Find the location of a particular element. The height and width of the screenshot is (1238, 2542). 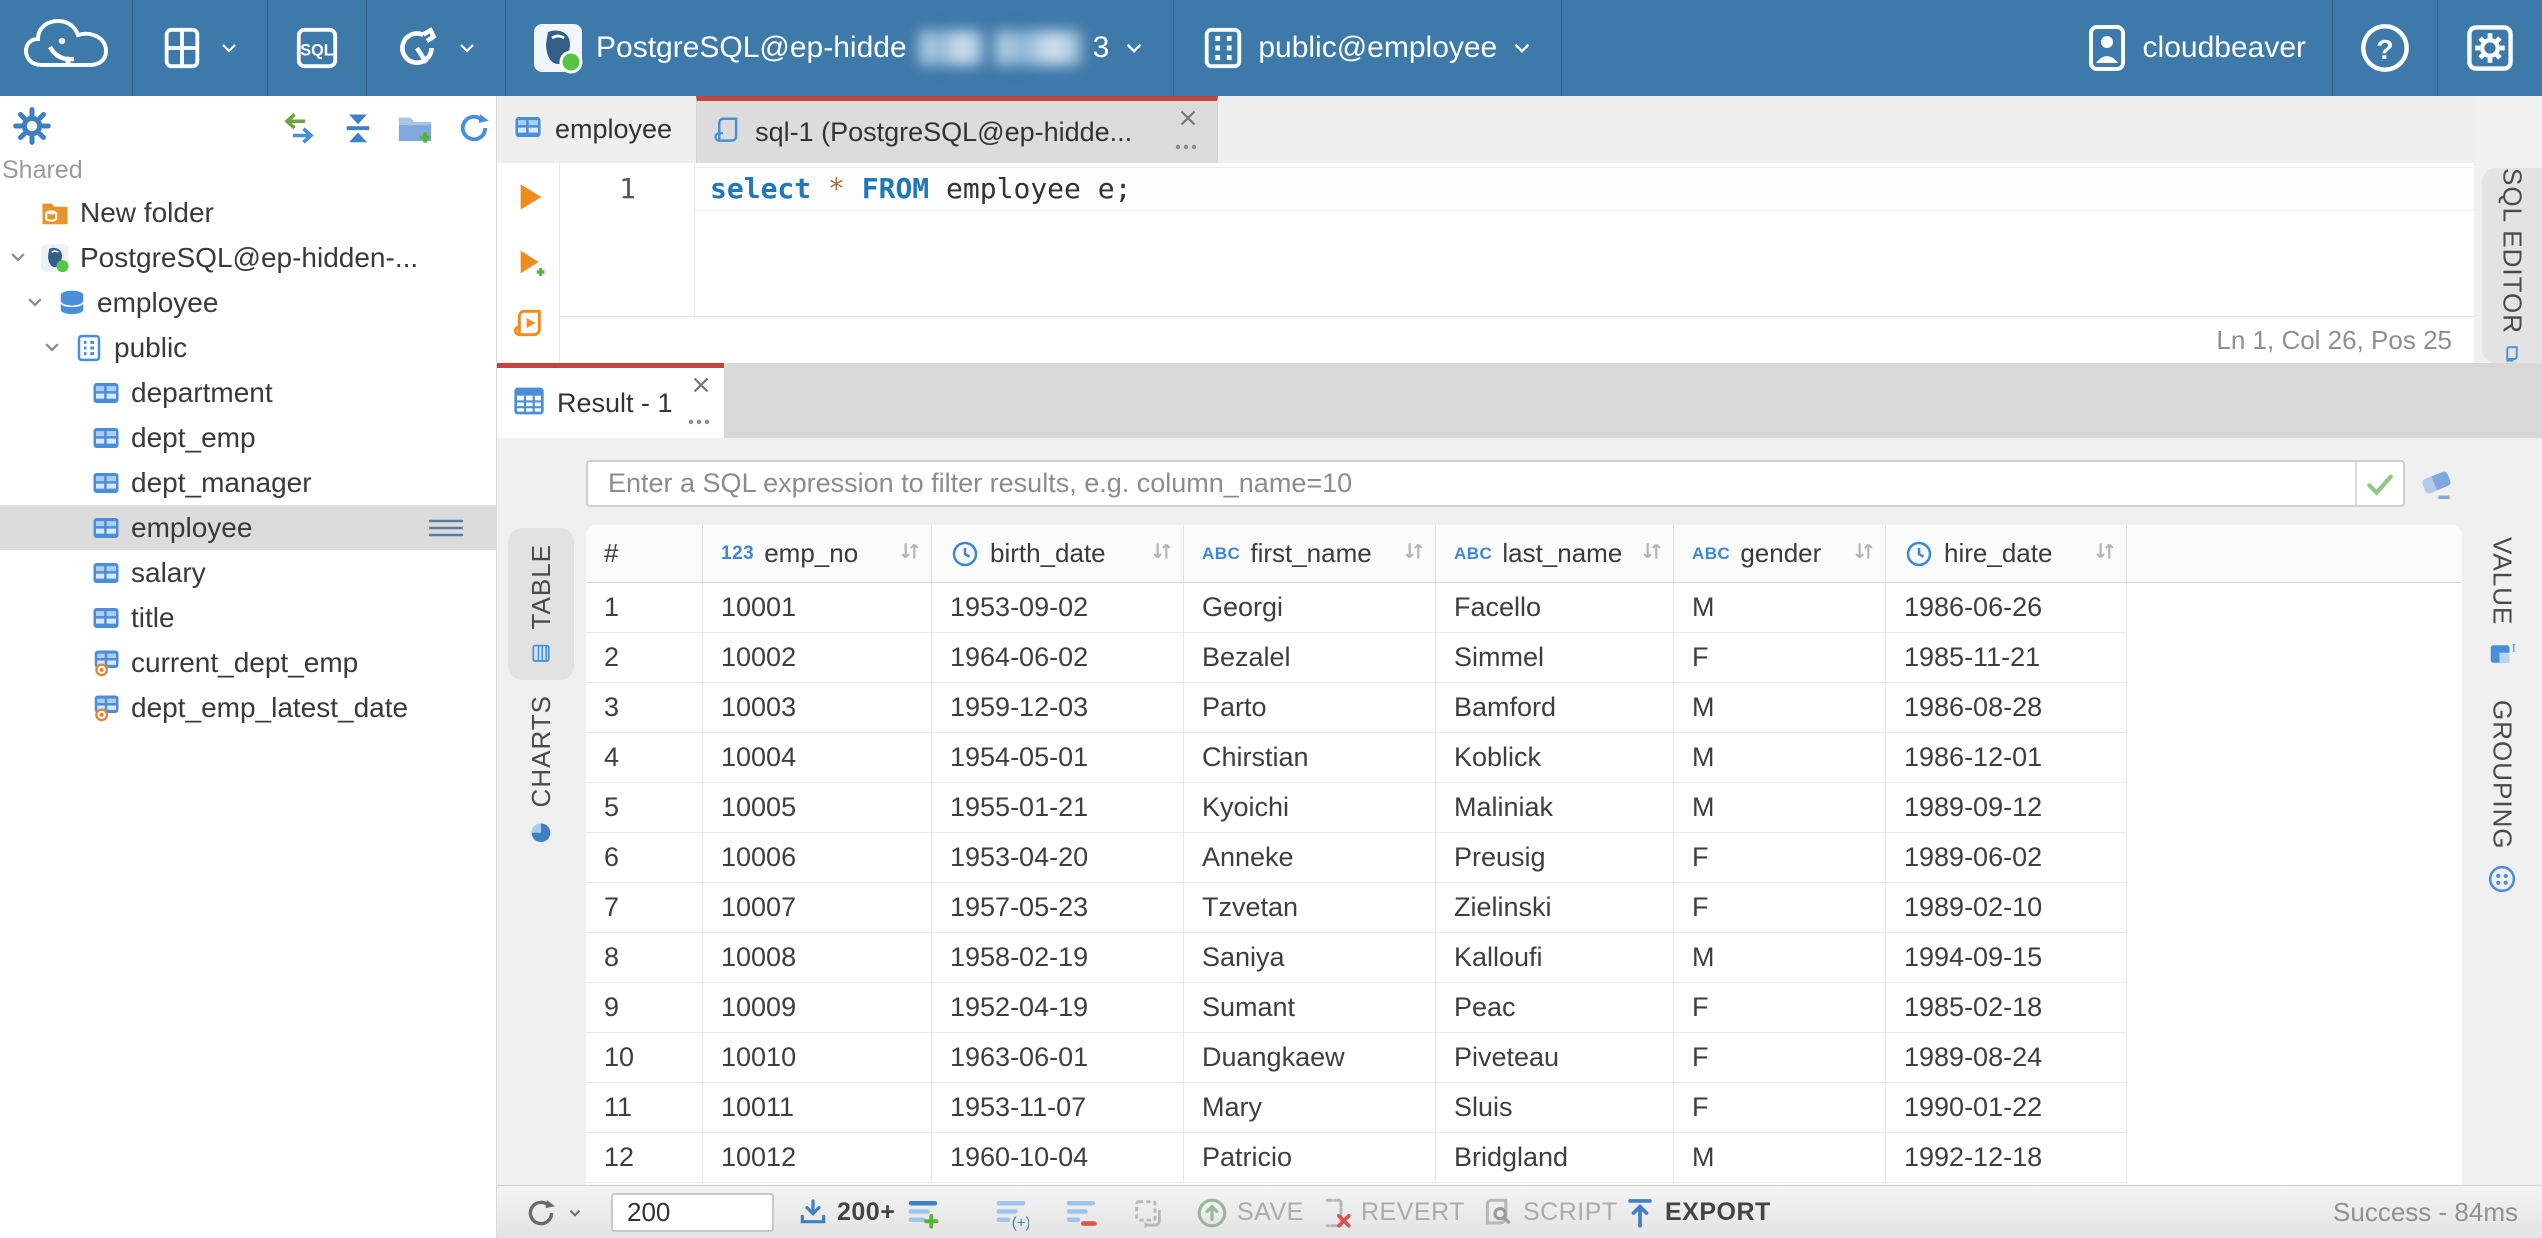

tree-item-public: public is located at coordinates (248, 347).